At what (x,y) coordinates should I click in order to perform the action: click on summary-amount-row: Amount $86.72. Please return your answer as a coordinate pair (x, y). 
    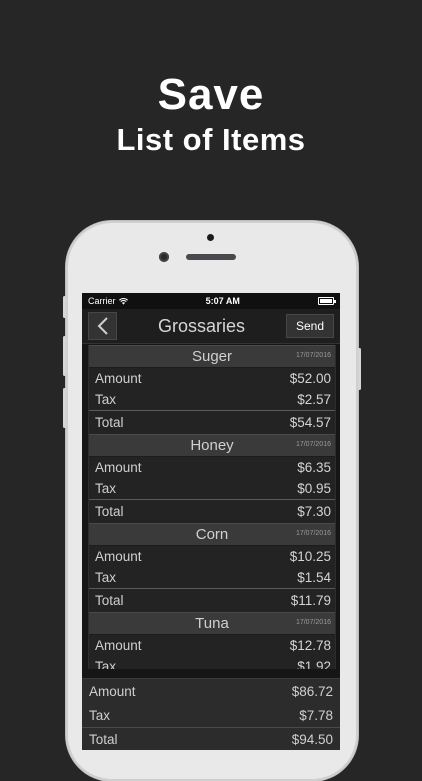
    Looking at the image, I should click on (211, 691).